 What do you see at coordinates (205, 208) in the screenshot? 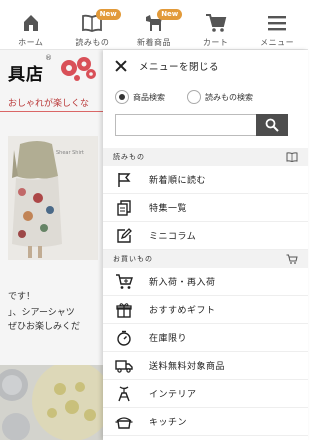
I see `menu-item-features: 特集一覧` at bounding box center [205, 208].